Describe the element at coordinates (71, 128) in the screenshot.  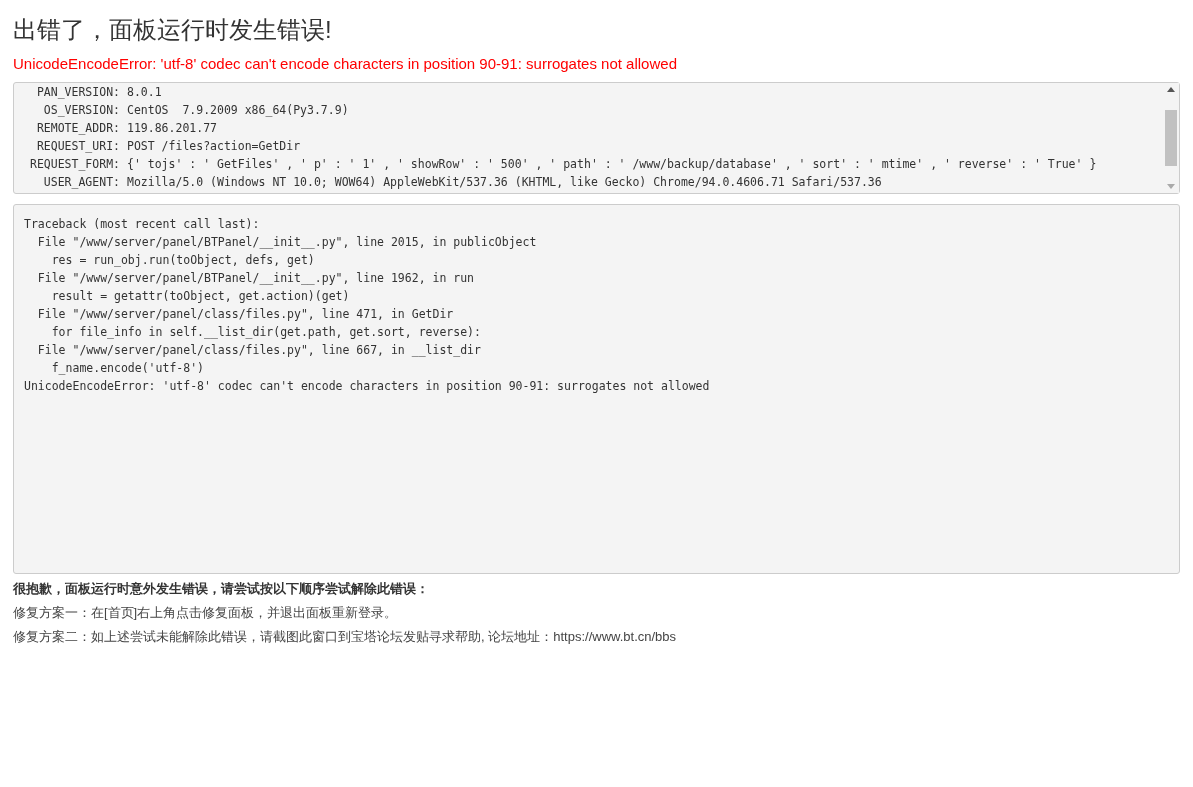
I see `environment-key: REMOTE_ADDR:` at that location.